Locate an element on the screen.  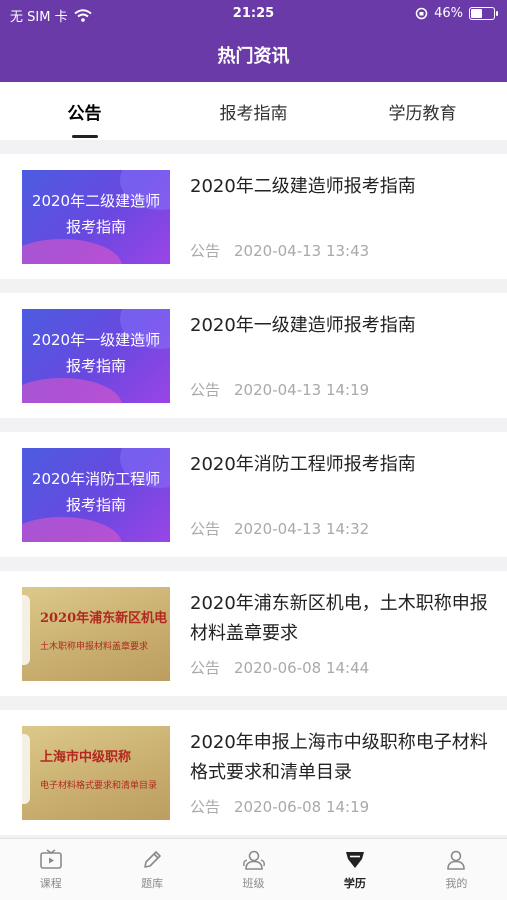
nav-item-mine: 我的 is located at coordinates (456, 869).